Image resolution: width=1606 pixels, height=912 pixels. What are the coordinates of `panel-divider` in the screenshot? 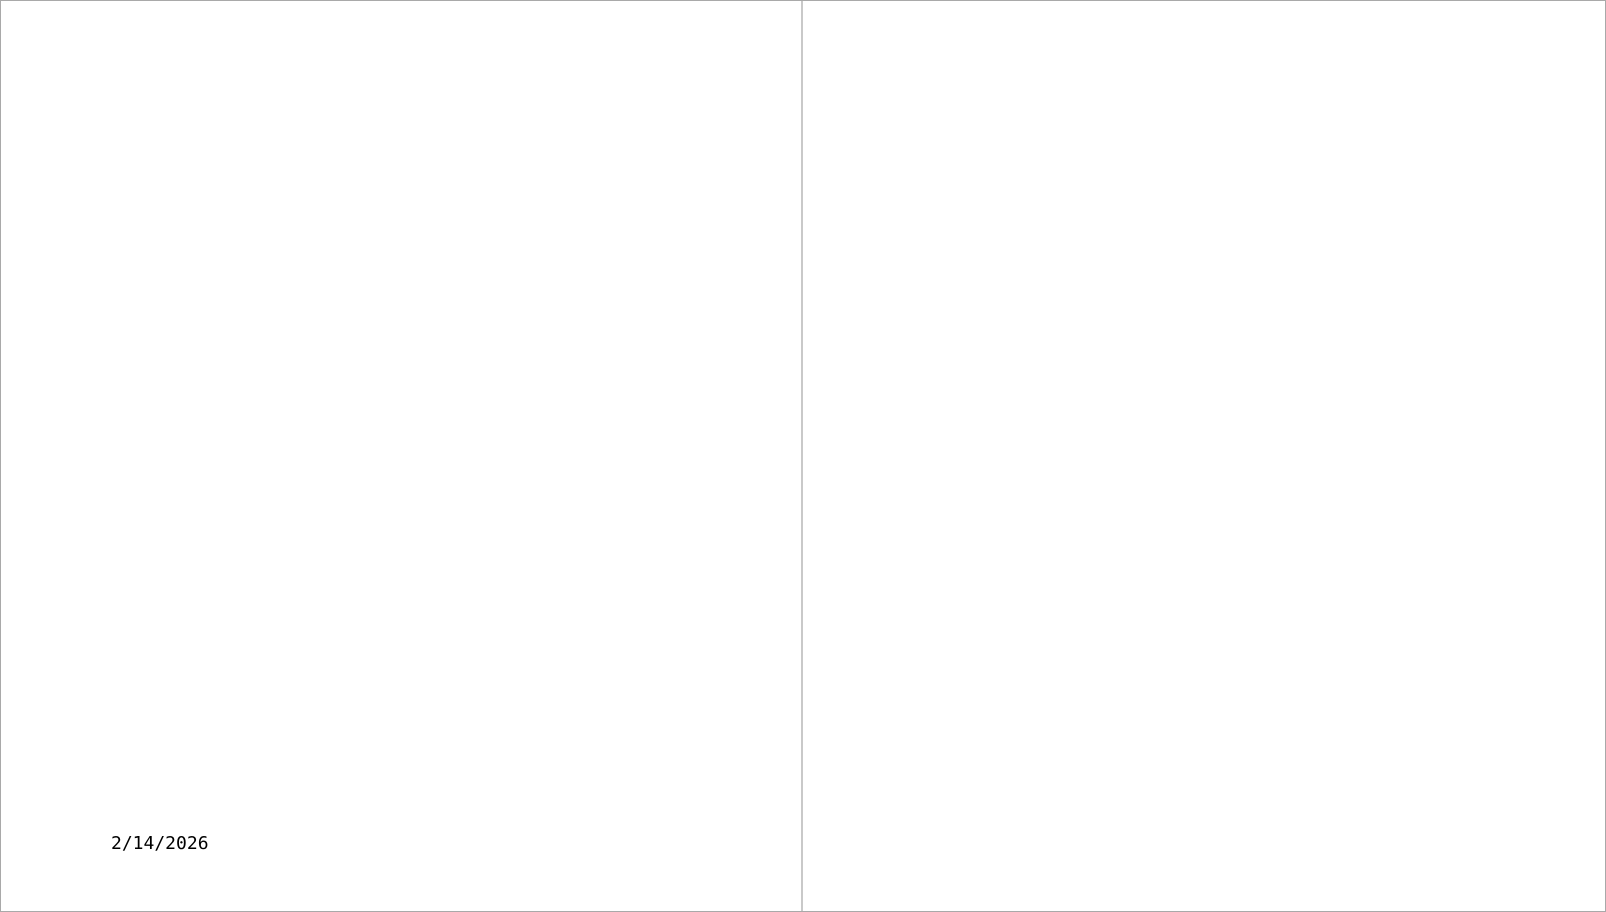 It's located at (802, 456).